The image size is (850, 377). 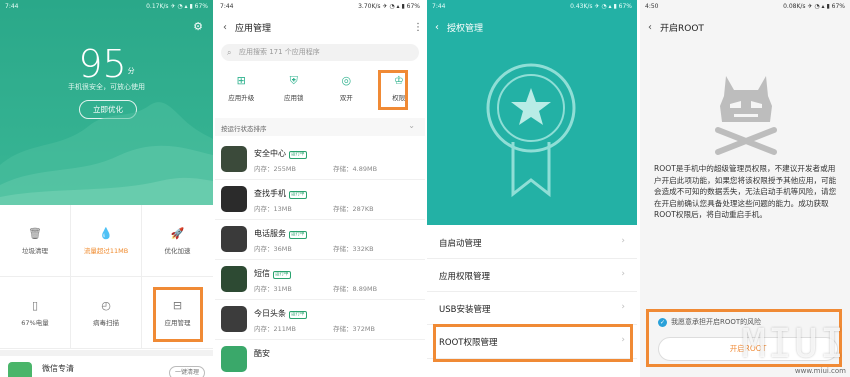 What do you see at coordinates (389, 6) in the screenshot?
I see `status-indicators: 3.70K/s ✈ ◔ ▴ ▮ 67%` at bounding box center [389, 6].